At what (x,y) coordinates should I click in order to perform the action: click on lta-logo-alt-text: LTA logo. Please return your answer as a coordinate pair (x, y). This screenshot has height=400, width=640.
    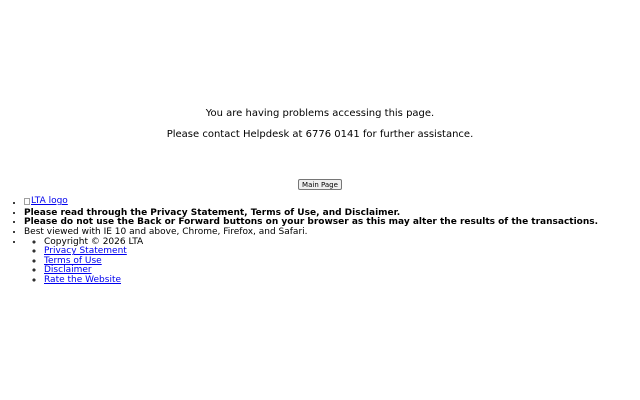
    Looking at the image, I should click on (49, 201).